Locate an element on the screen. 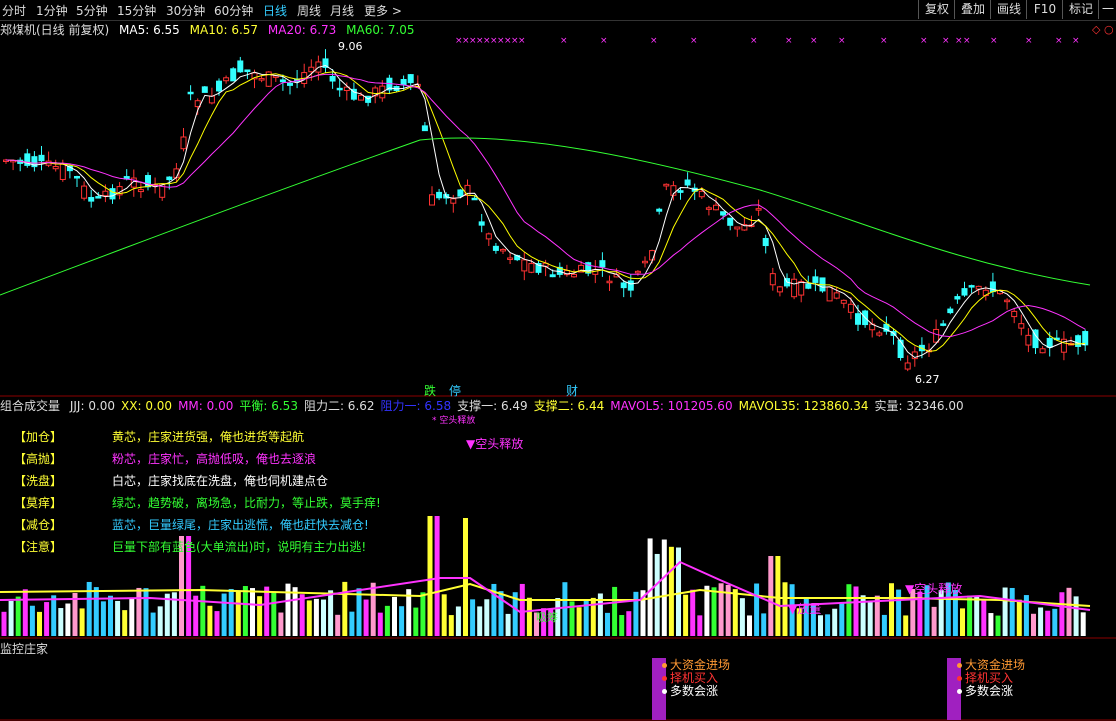 The height and width of the screenshot is (721, 1116). legend-jiancang: 【减仓】 蓝芯，巨量绿尾，庄家出逃慌，俺也赶快去减仓! is located at coordinates (191, 524).